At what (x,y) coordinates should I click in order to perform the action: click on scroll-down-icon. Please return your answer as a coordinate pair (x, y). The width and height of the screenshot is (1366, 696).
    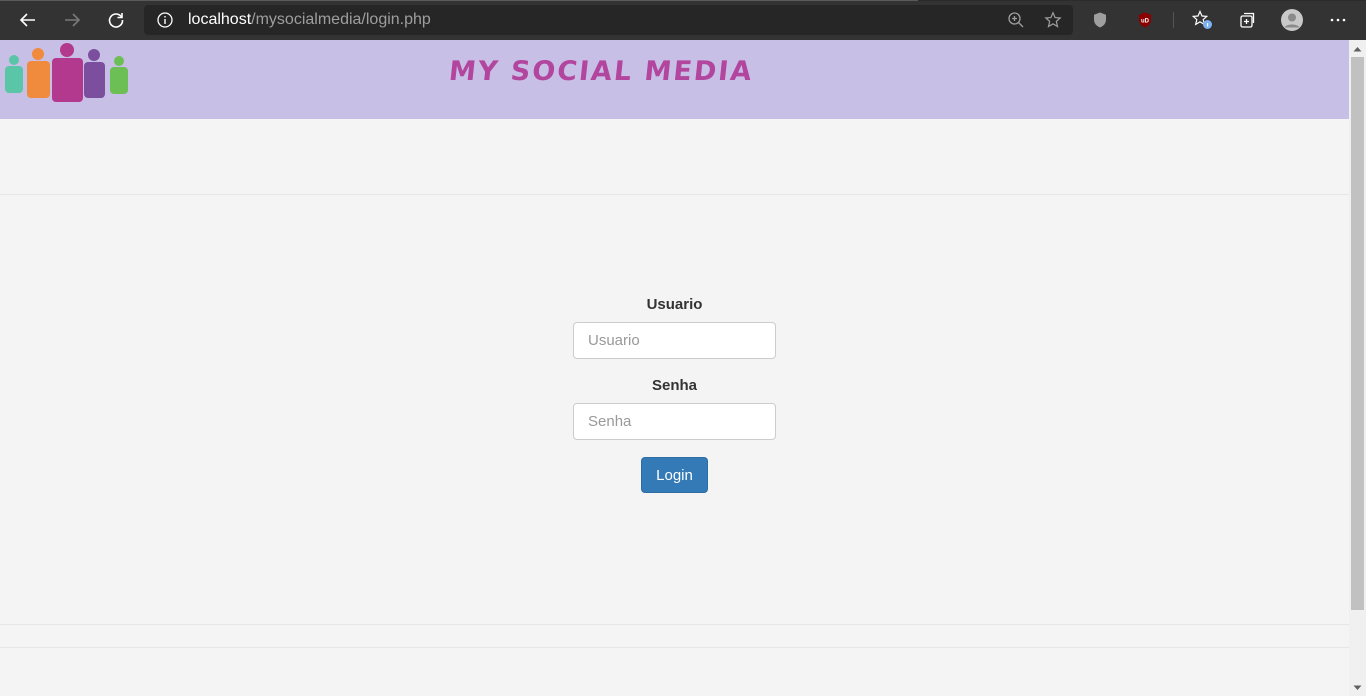
    Looking at the image, I should click on (1357, 687).